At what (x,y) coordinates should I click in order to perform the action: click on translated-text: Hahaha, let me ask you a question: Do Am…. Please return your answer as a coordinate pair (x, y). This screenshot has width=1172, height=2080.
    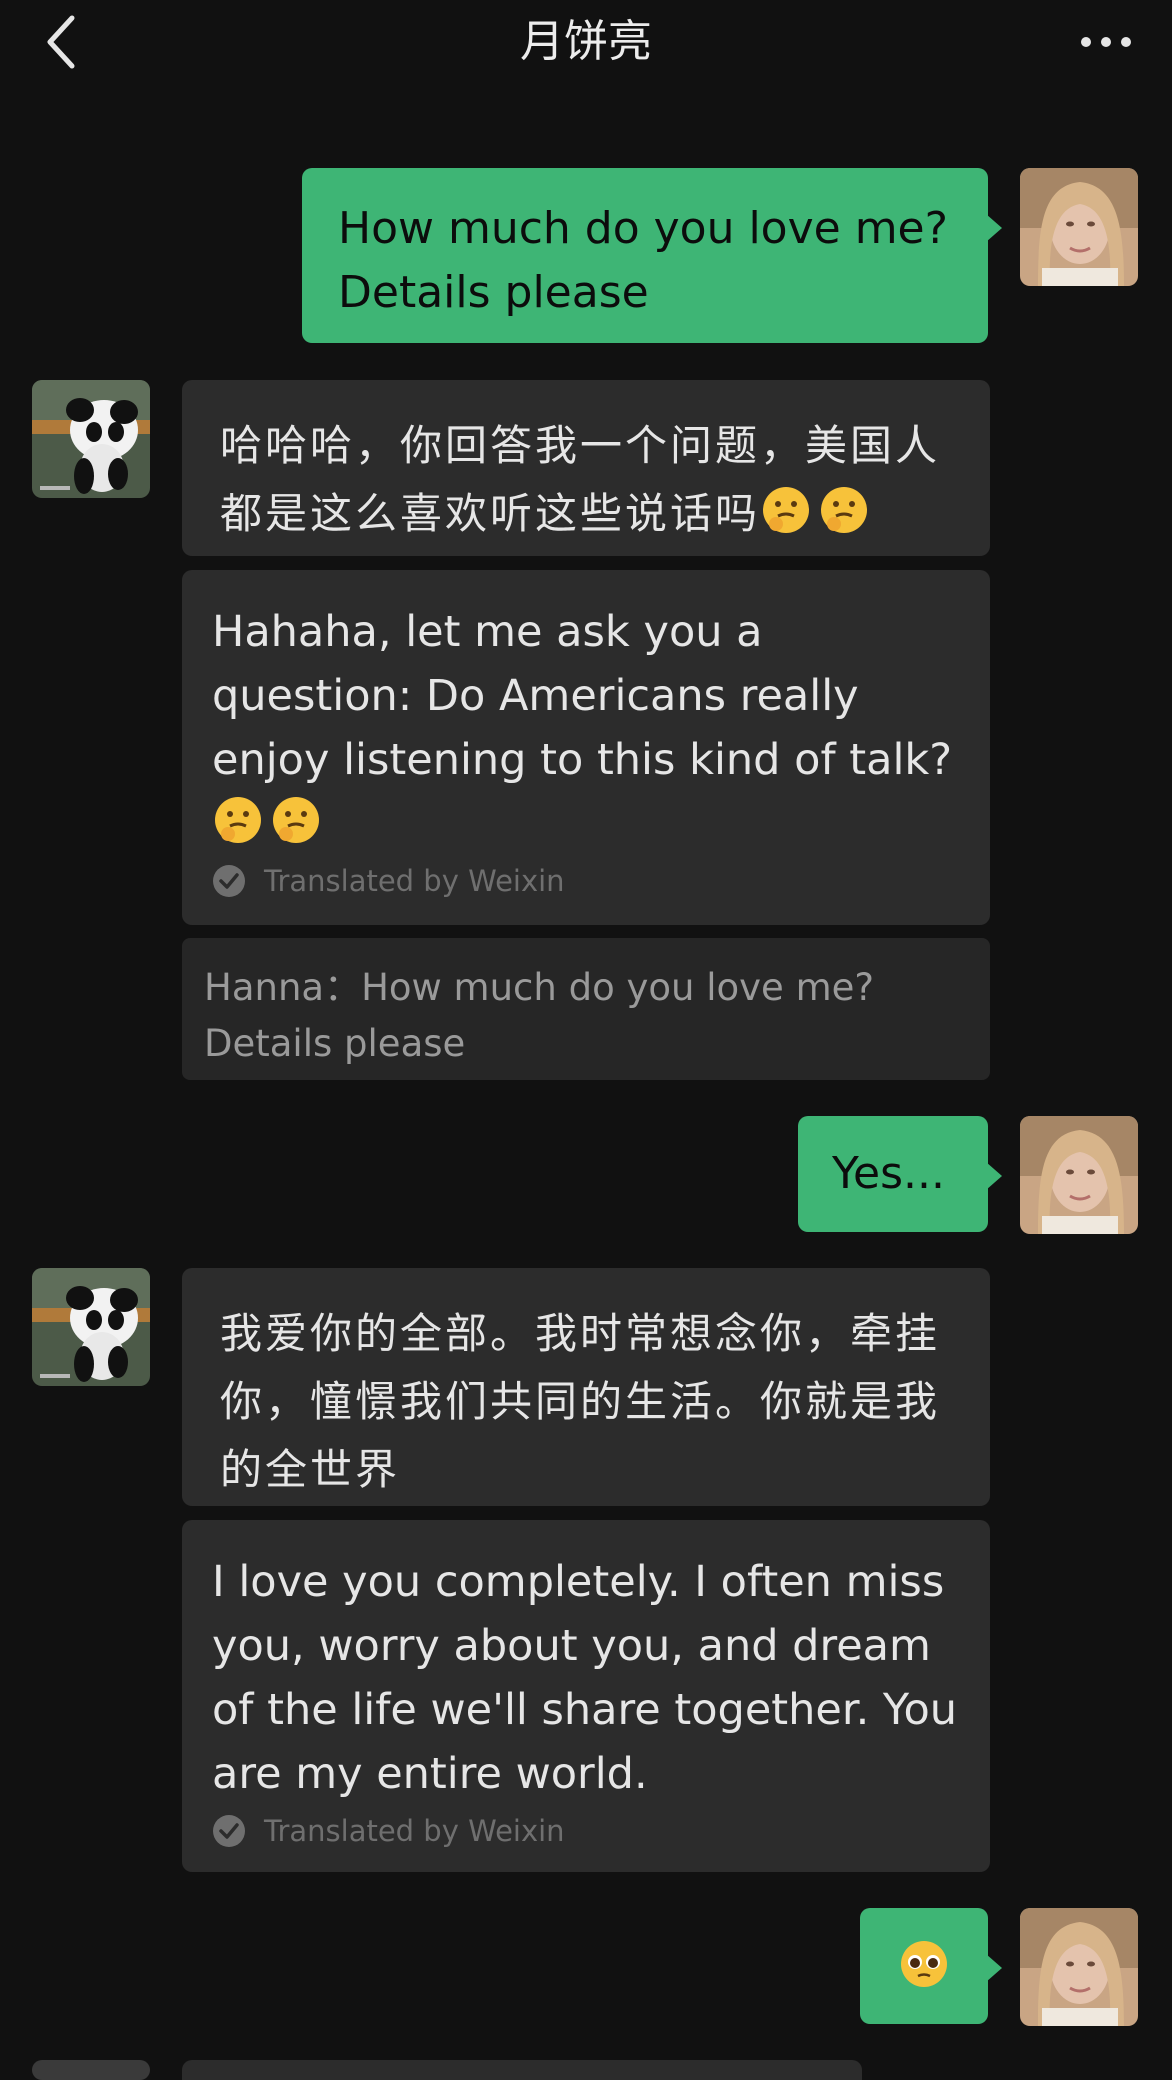
    Looking at the image, I should click on (586, 713).